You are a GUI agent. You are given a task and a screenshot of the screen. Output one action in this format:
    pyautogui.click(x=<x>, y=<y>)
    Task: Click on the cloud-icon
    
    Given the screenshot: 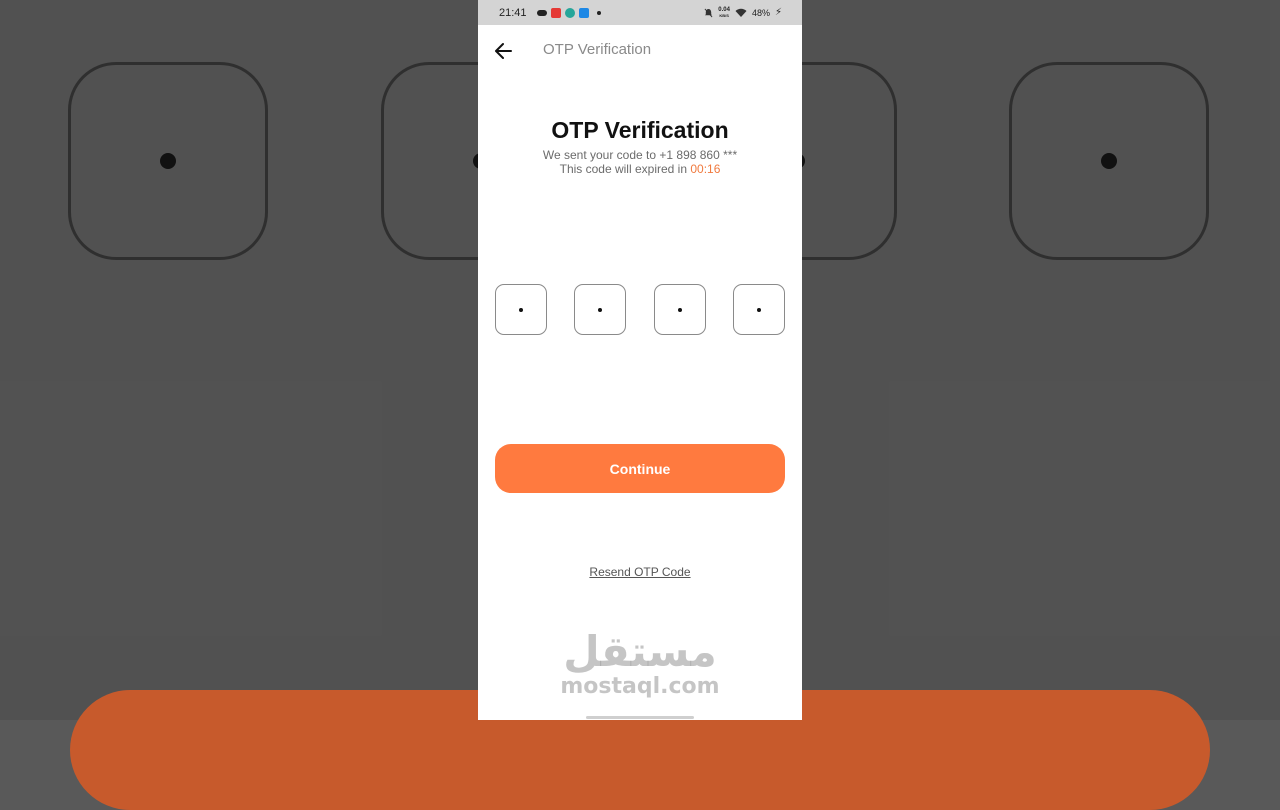 What is the action you would take?
    pyautogui.click(x=541, y=12)
    